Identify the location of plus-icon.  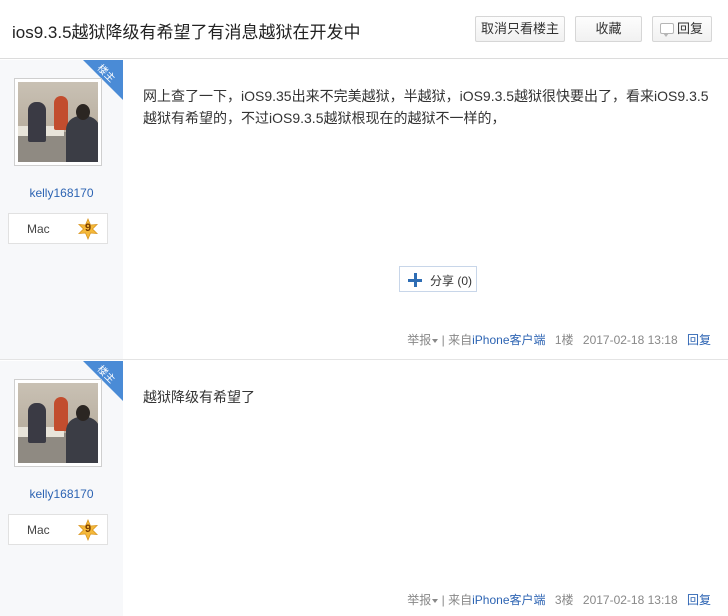
(415, 280).